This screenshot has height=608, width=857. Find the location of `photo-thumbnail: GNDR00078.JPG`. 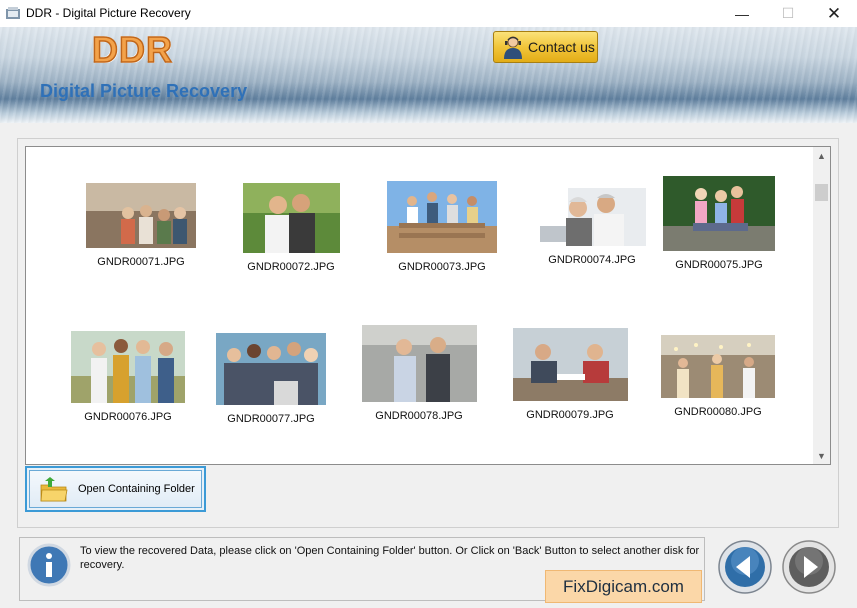

photo-thumbnail: GNDR00078.JPG is located at coordinates (419, 373).